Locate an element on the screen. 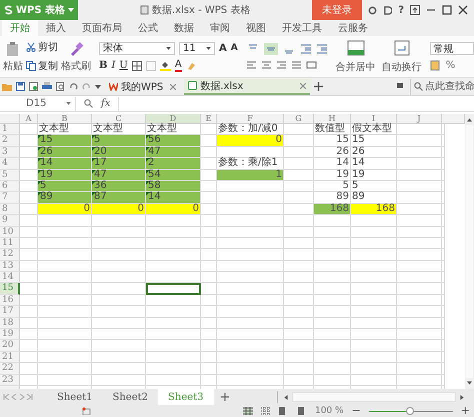  sheet-tab: Sheet1 is located at coordinates (75, 397).